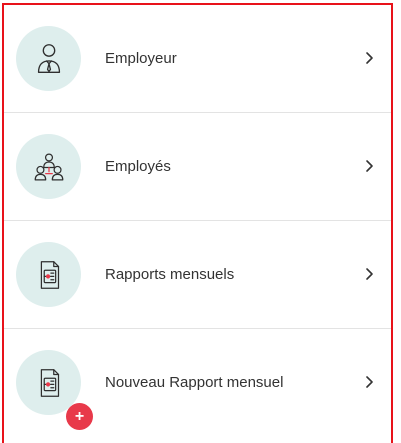 This screenshot has width=401, height=443. I want to click on employer-icon, so click(48, 58).